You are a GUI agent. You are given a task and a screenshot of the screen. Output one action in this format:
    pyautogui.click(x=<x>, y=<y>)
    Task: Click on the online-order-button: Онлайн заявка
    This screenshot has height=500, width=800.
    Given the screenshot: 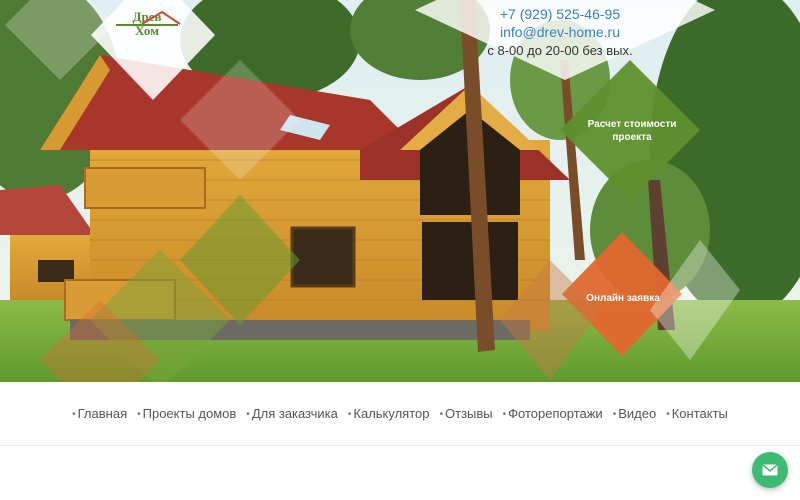 What is the action you would take?
    pyautogui.click(x=623, y=298)
    